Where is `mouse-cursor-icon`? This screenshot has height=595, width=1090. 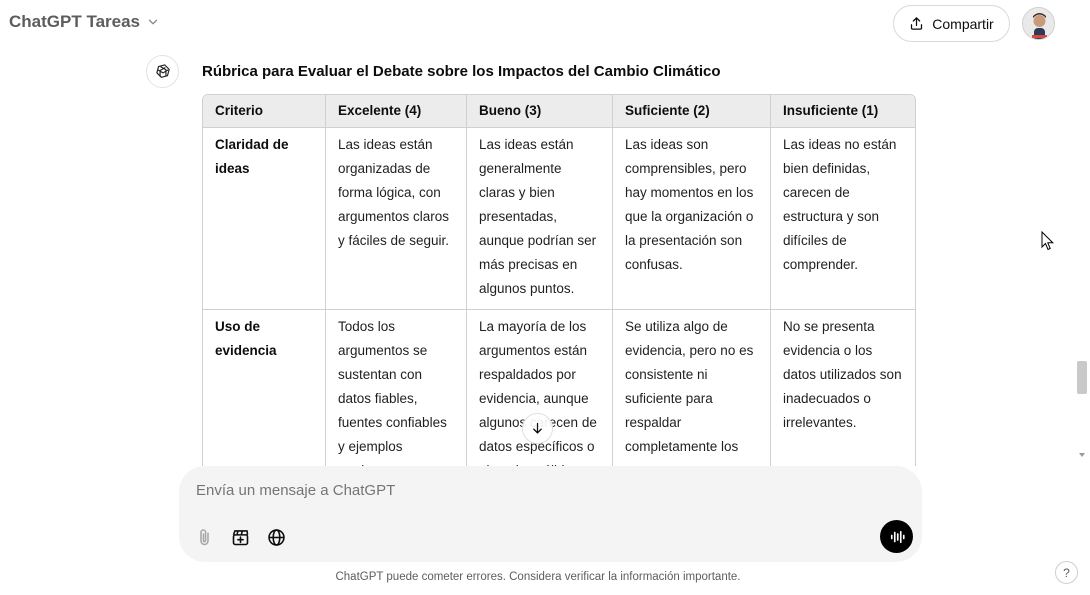 mouse-cursor-icon is located at coordinates (1048, 241).